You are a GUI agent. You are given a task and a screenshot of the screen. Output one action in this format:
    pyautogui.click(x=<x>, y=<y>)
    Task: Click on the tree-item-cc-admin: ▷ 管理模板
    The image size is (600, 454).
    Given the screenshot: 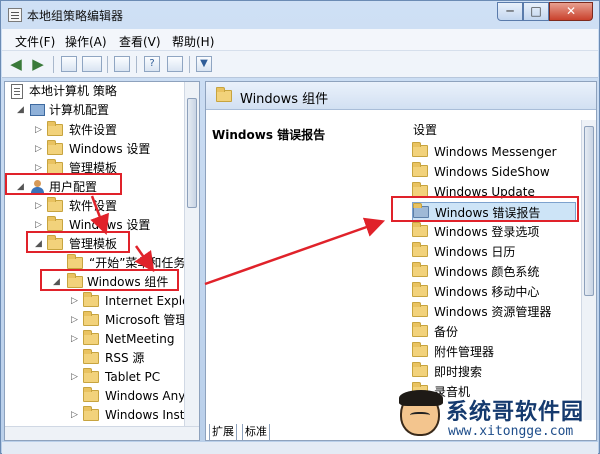 What is the action you would take?
    pyautogui.click(x=99, y=168)
    